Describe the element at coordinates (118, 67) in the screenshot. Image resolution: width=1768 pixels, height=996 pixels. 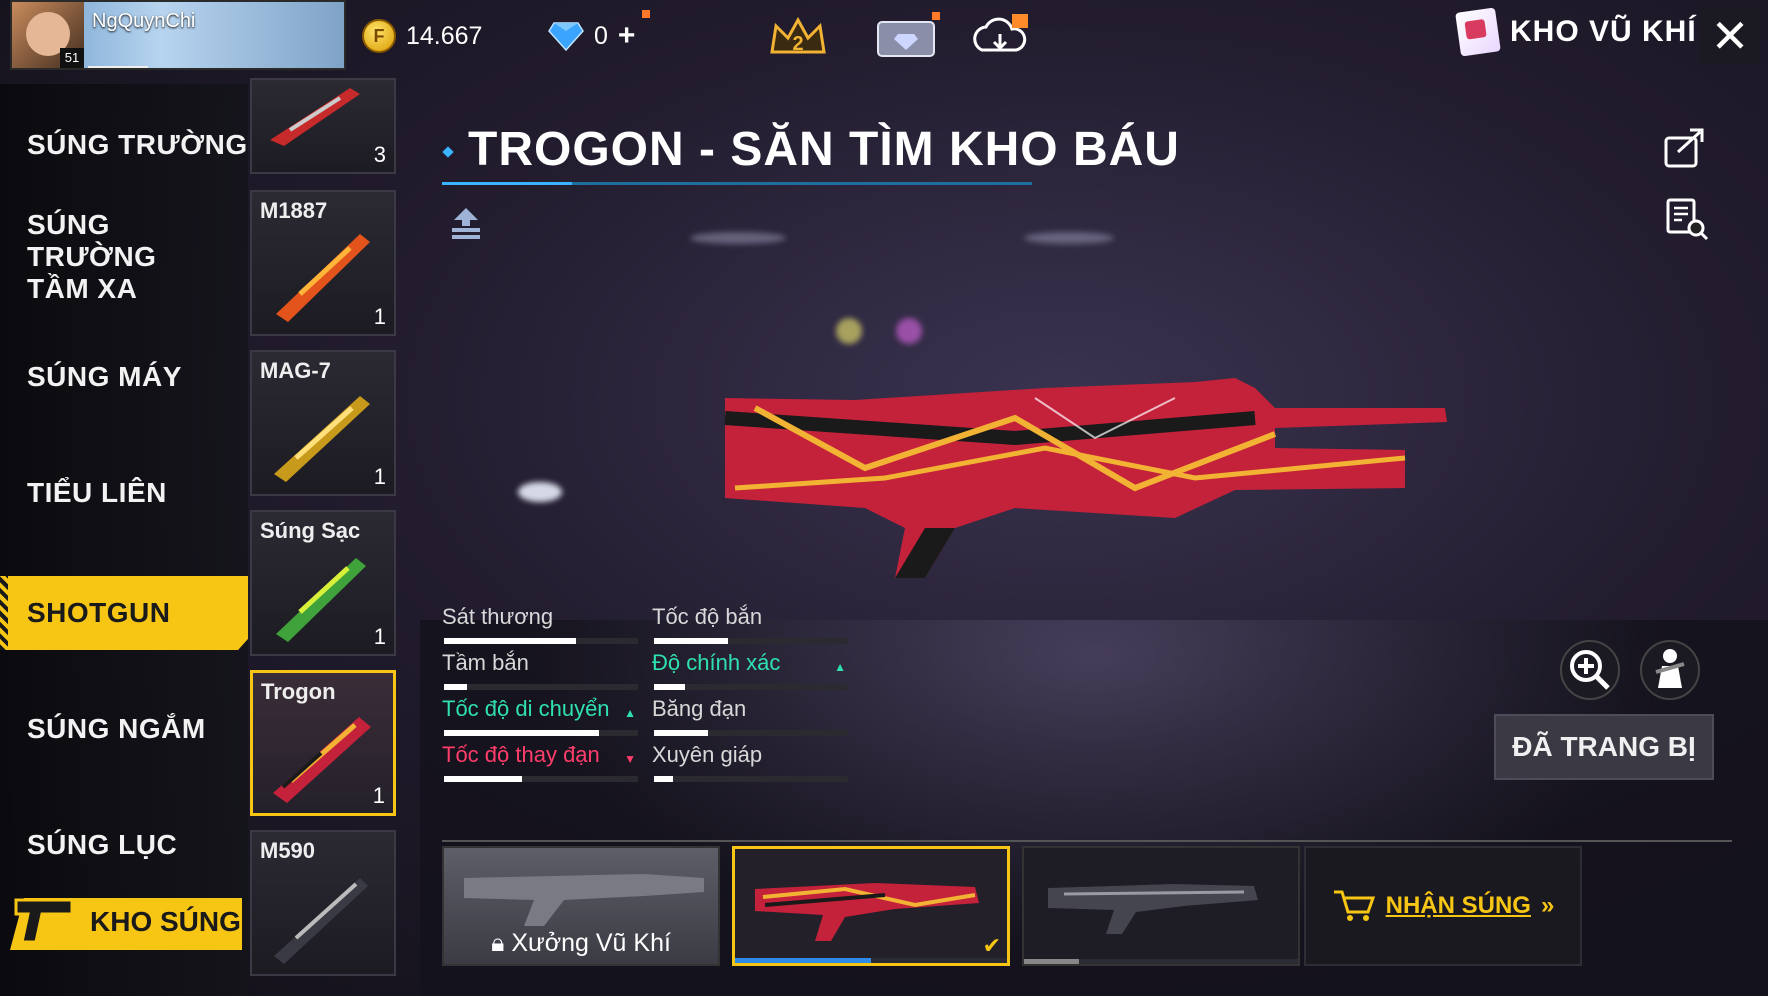
I see `xp-bar` at that location.